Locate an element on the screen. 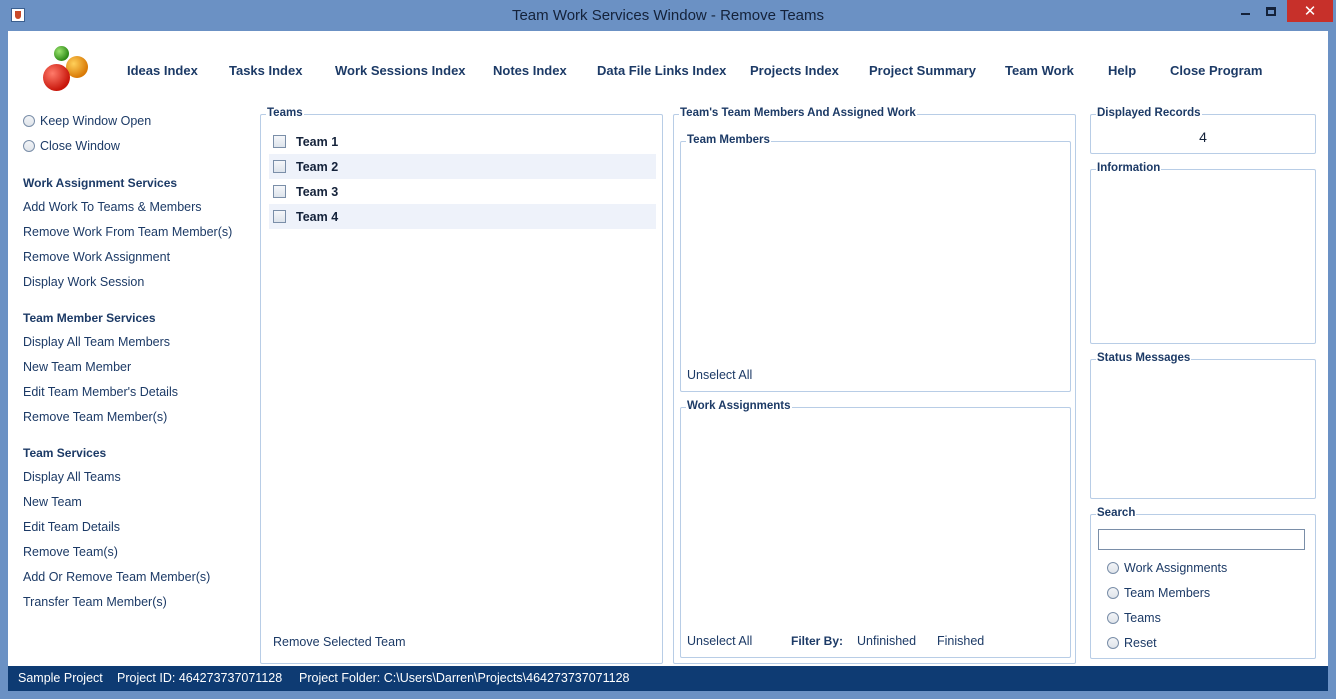 The width and height of the screenshot is (1336, 699). team-name: Team 1 is located at coordinates (317, 141).